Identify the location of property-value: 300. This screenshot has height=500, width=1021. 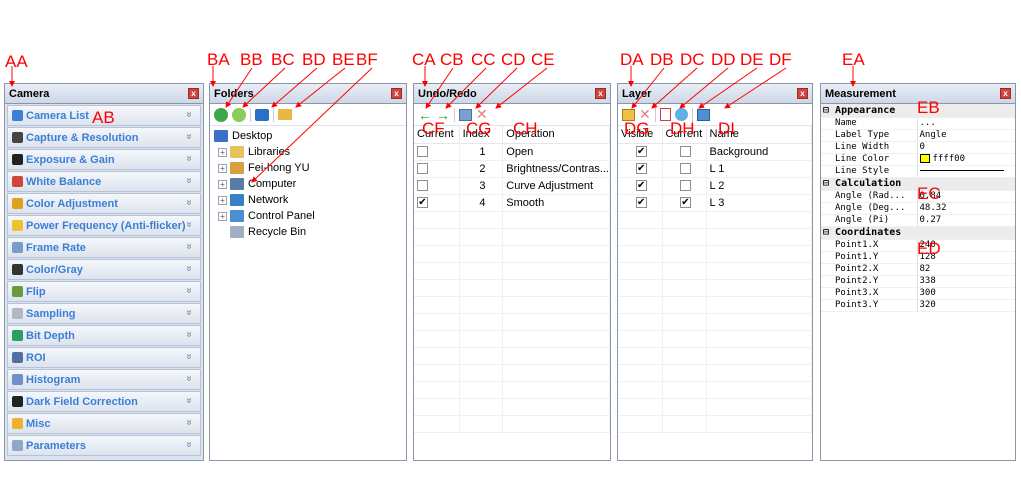
(966, 293).